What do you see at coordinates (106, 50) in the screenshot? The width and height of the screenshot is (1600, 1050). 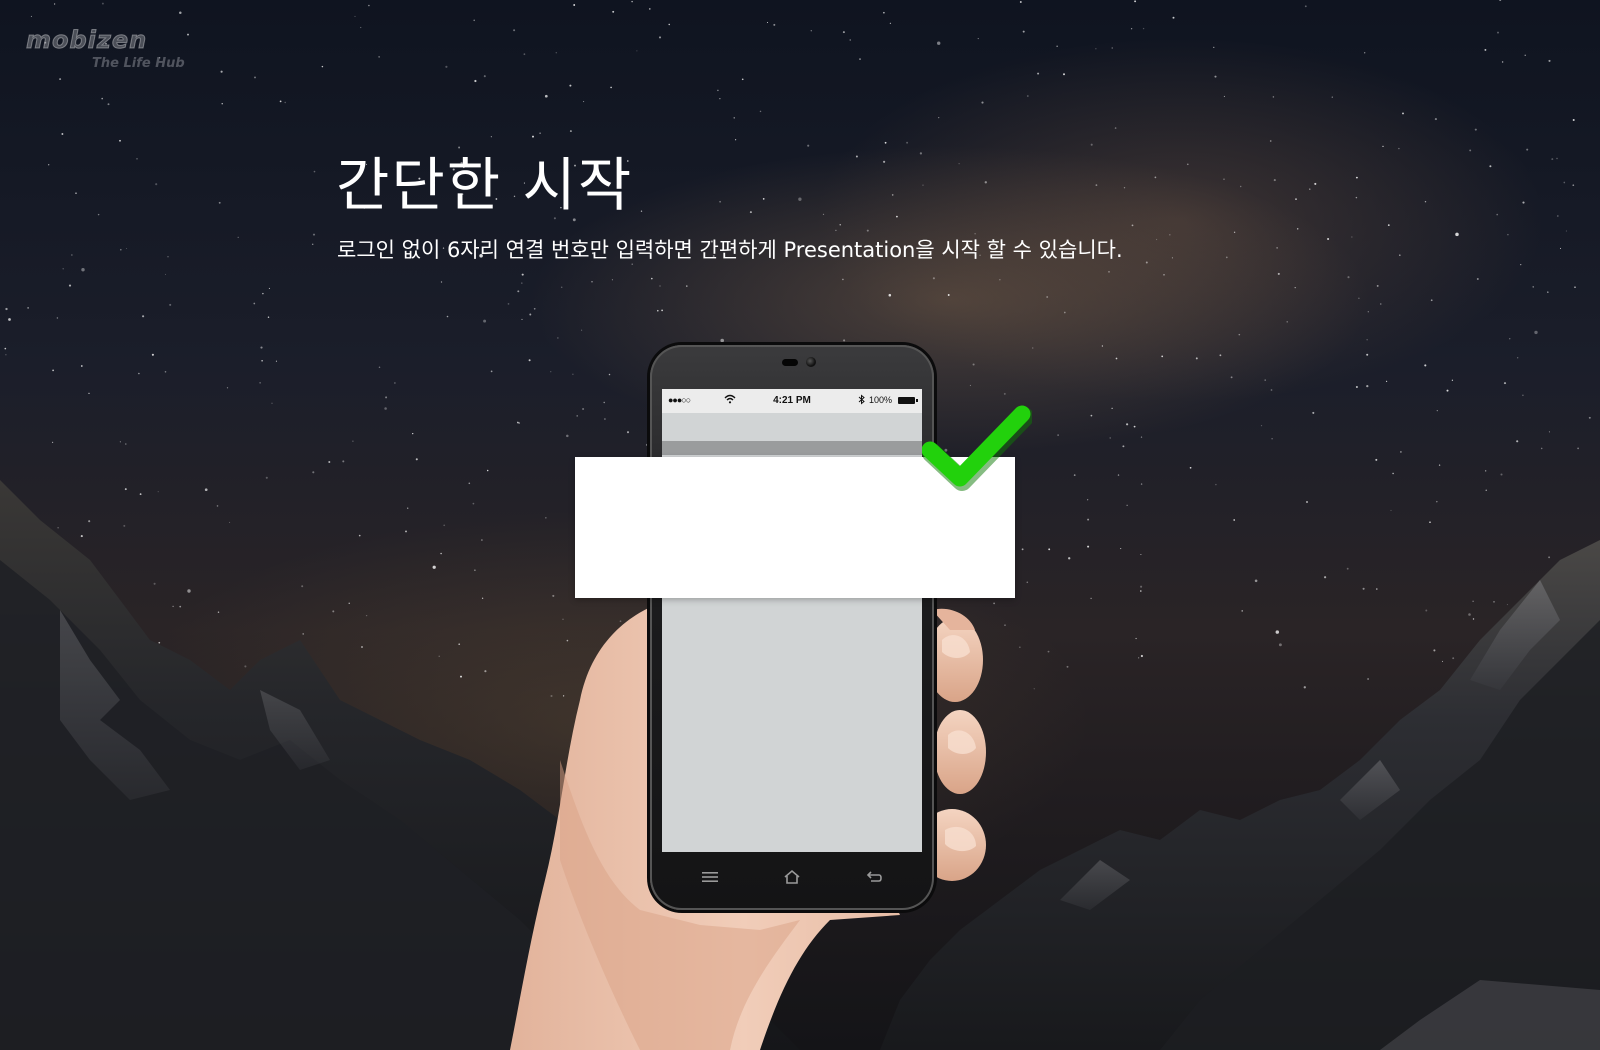 I see `mobizen-logo: mobizen The Life Hub` at bounding box center [106, 50].